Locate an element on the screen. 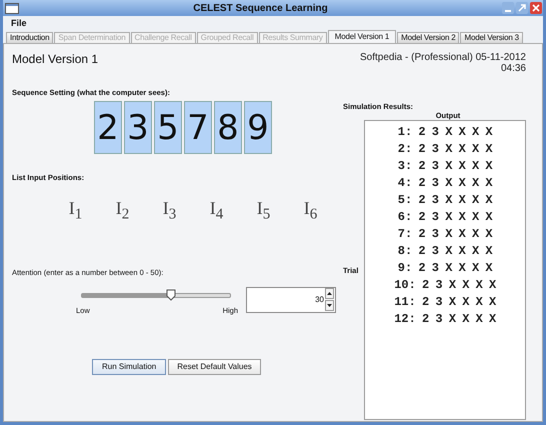 This screenshot has height=425, width=546. window-icon is located at coordinates (12, 8).